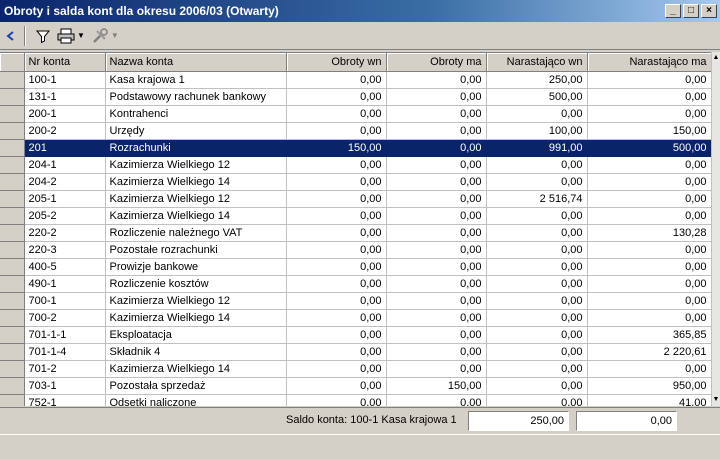 Image resolution: width=720 pixels, height=459 pixels. I want to click on column-header-obroty-wn: Obroty wn, so click(336, 62).